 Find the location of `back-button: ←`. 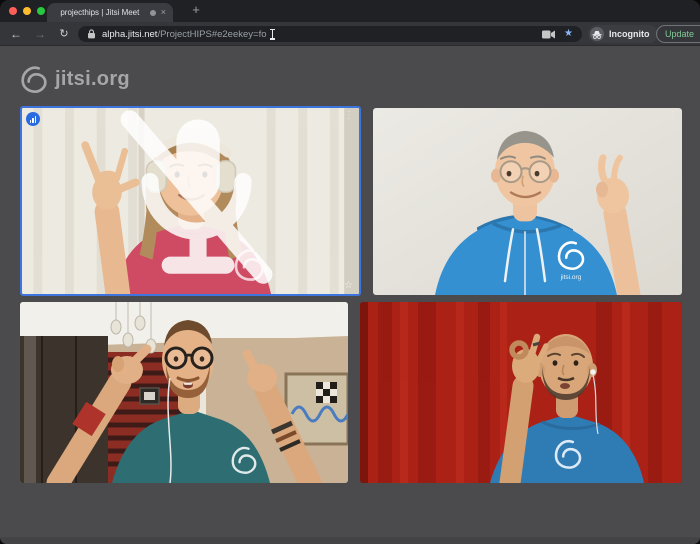

back-button: ← is located at coordinates (16, 34).